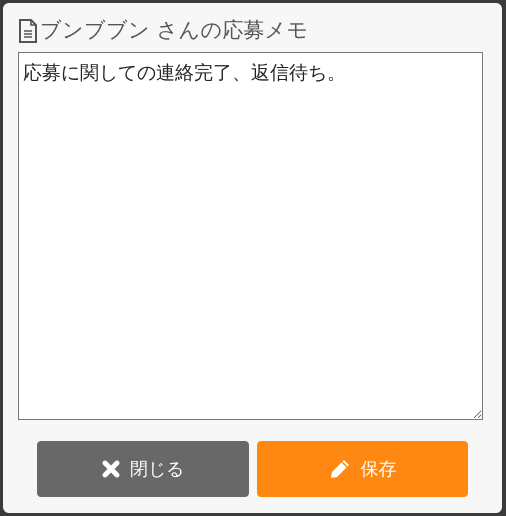 The height and width of the screenshot is (516, 506). Describe the element at coordinates (28, 31) in the screenshot. I see `document-icon` at that location.